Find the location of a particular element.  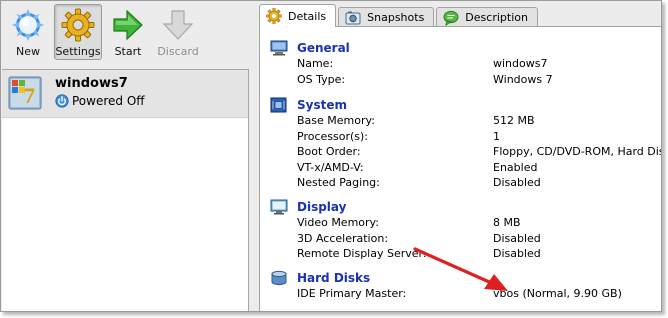

detail-row: Video Memory: 8 MB is located at coordinates (460, 224).